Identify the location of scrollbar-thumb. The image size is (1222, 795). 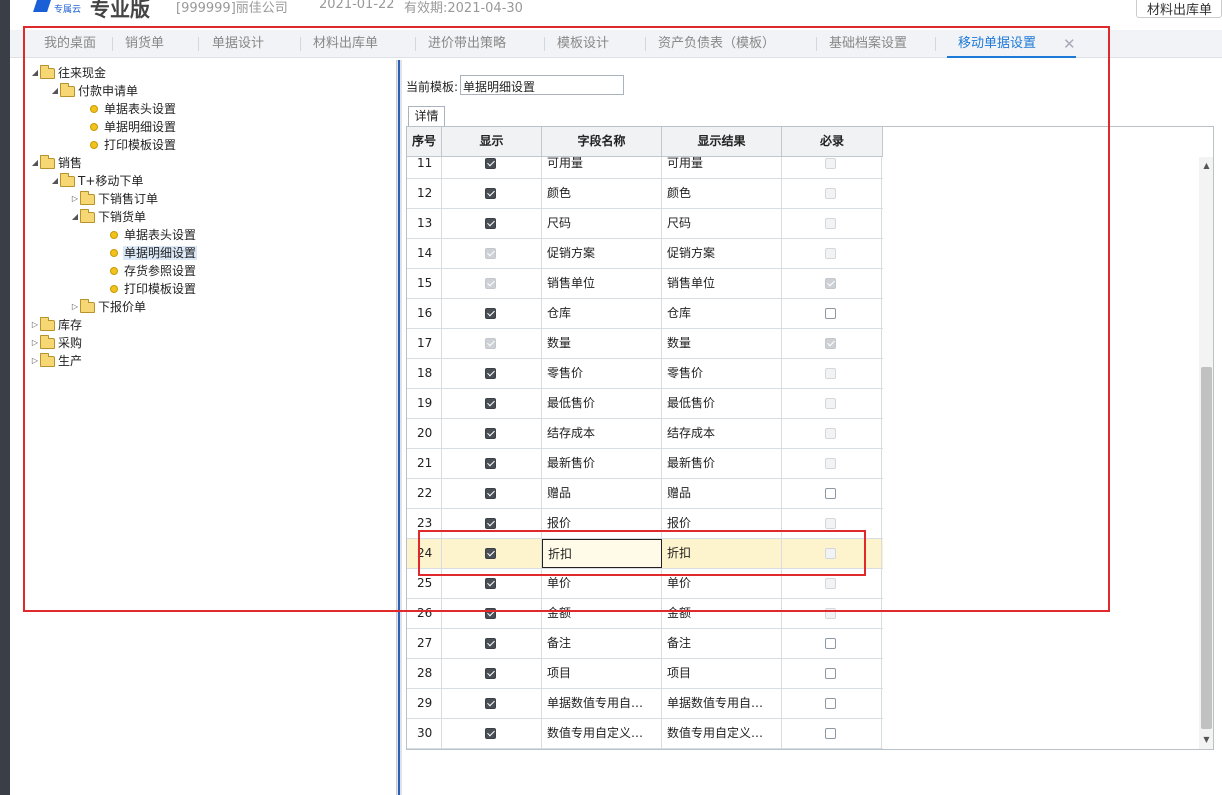
(1206, 548).